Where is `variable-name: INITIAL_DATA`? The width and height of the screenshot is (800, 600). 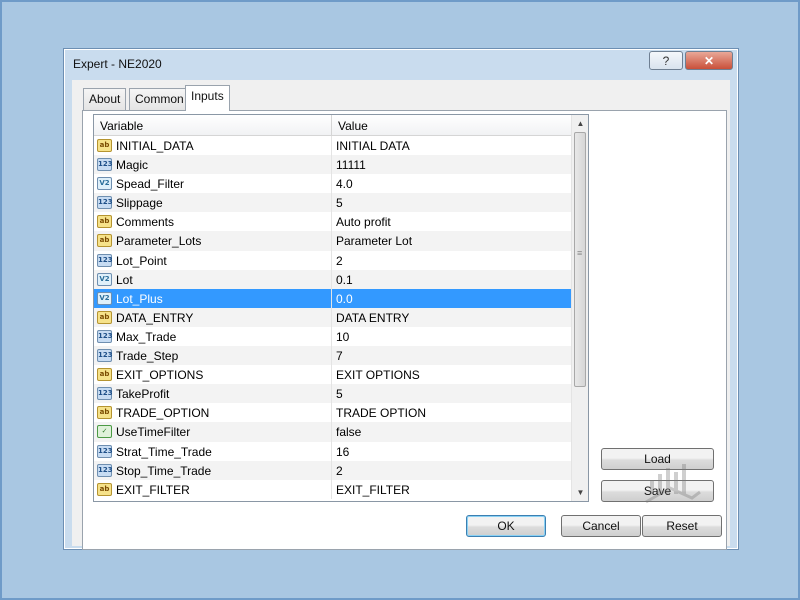 variable-name: INITIAL_DATA is located at coordinates (155, 146).